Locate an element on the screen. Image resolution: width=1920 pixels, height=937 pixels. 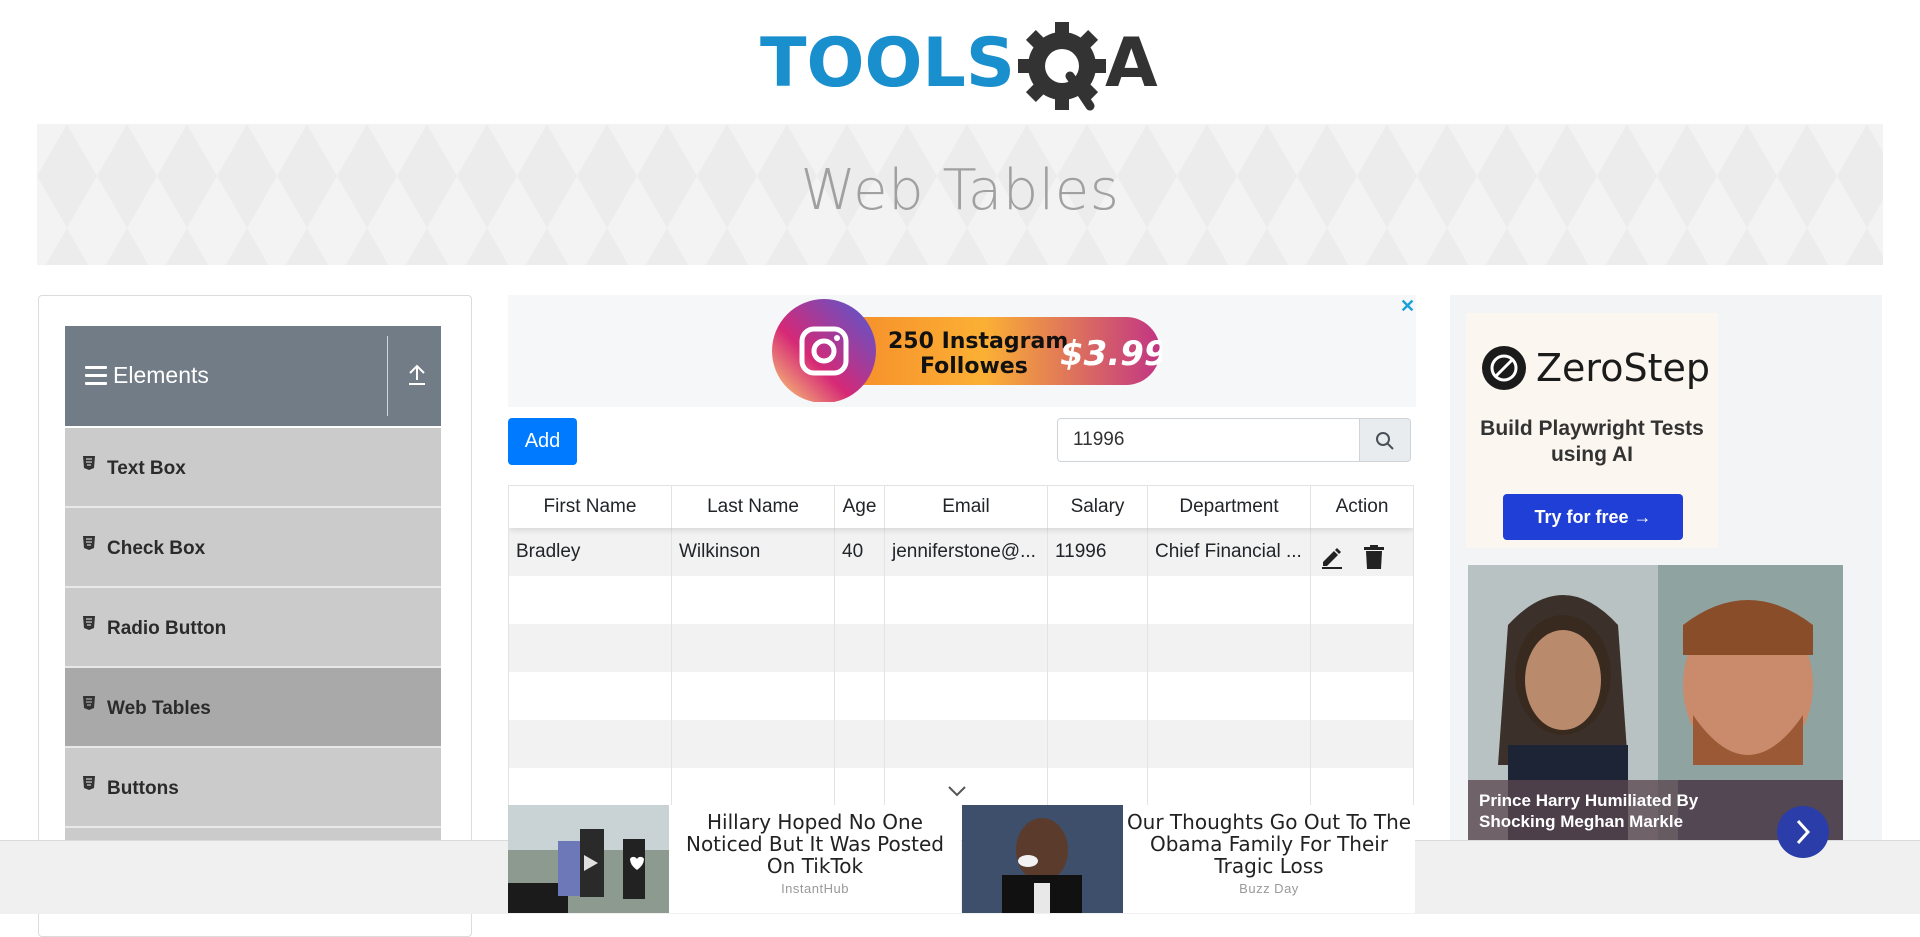
ad-price: $3.99 is located at coordinates (1111, 354).